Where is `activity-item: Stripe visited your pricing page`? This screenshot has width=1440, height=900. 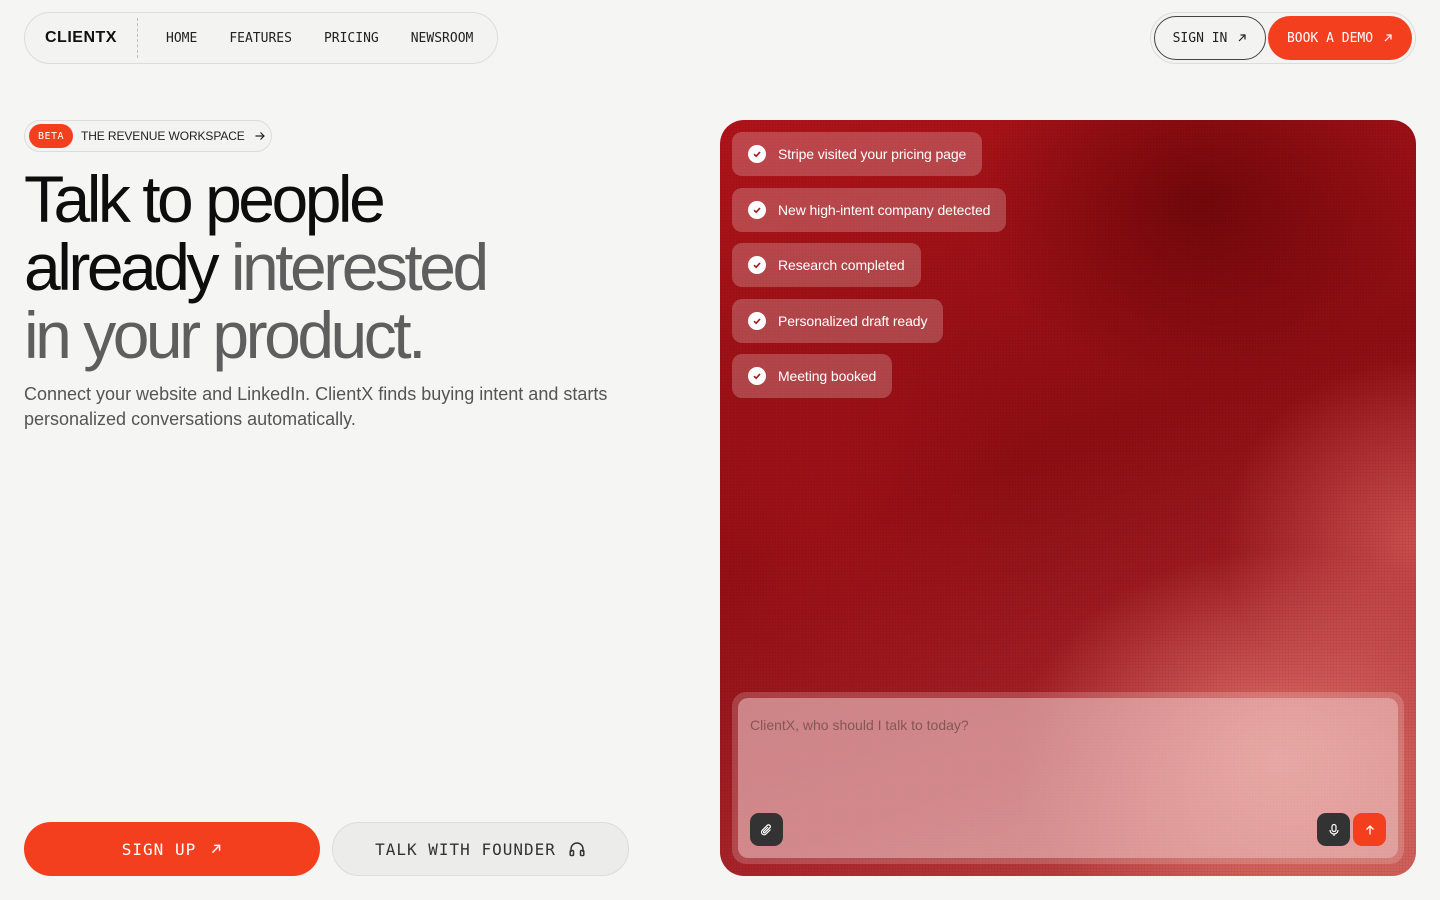 activity-item: Stripe visited your pricing page is located at coordinates (857, 154).